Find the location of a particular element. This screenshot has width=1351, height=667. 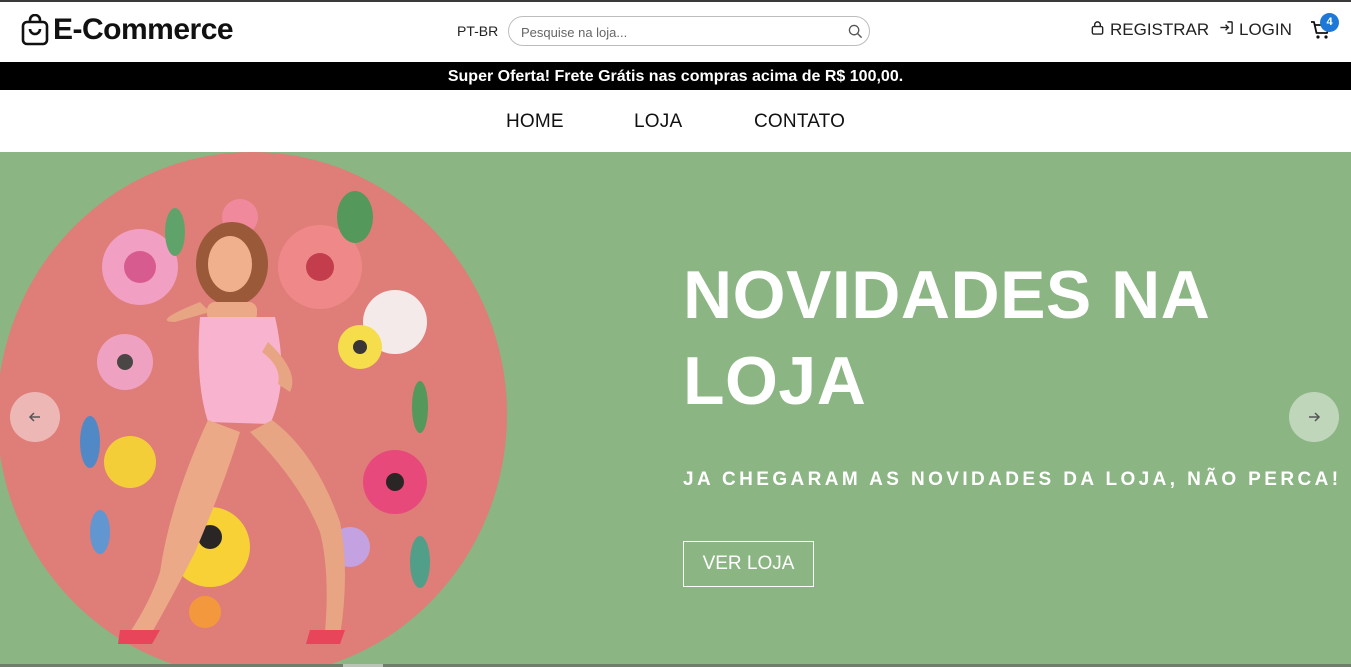

carousel-prev-button is located at coordinates (35, 417).